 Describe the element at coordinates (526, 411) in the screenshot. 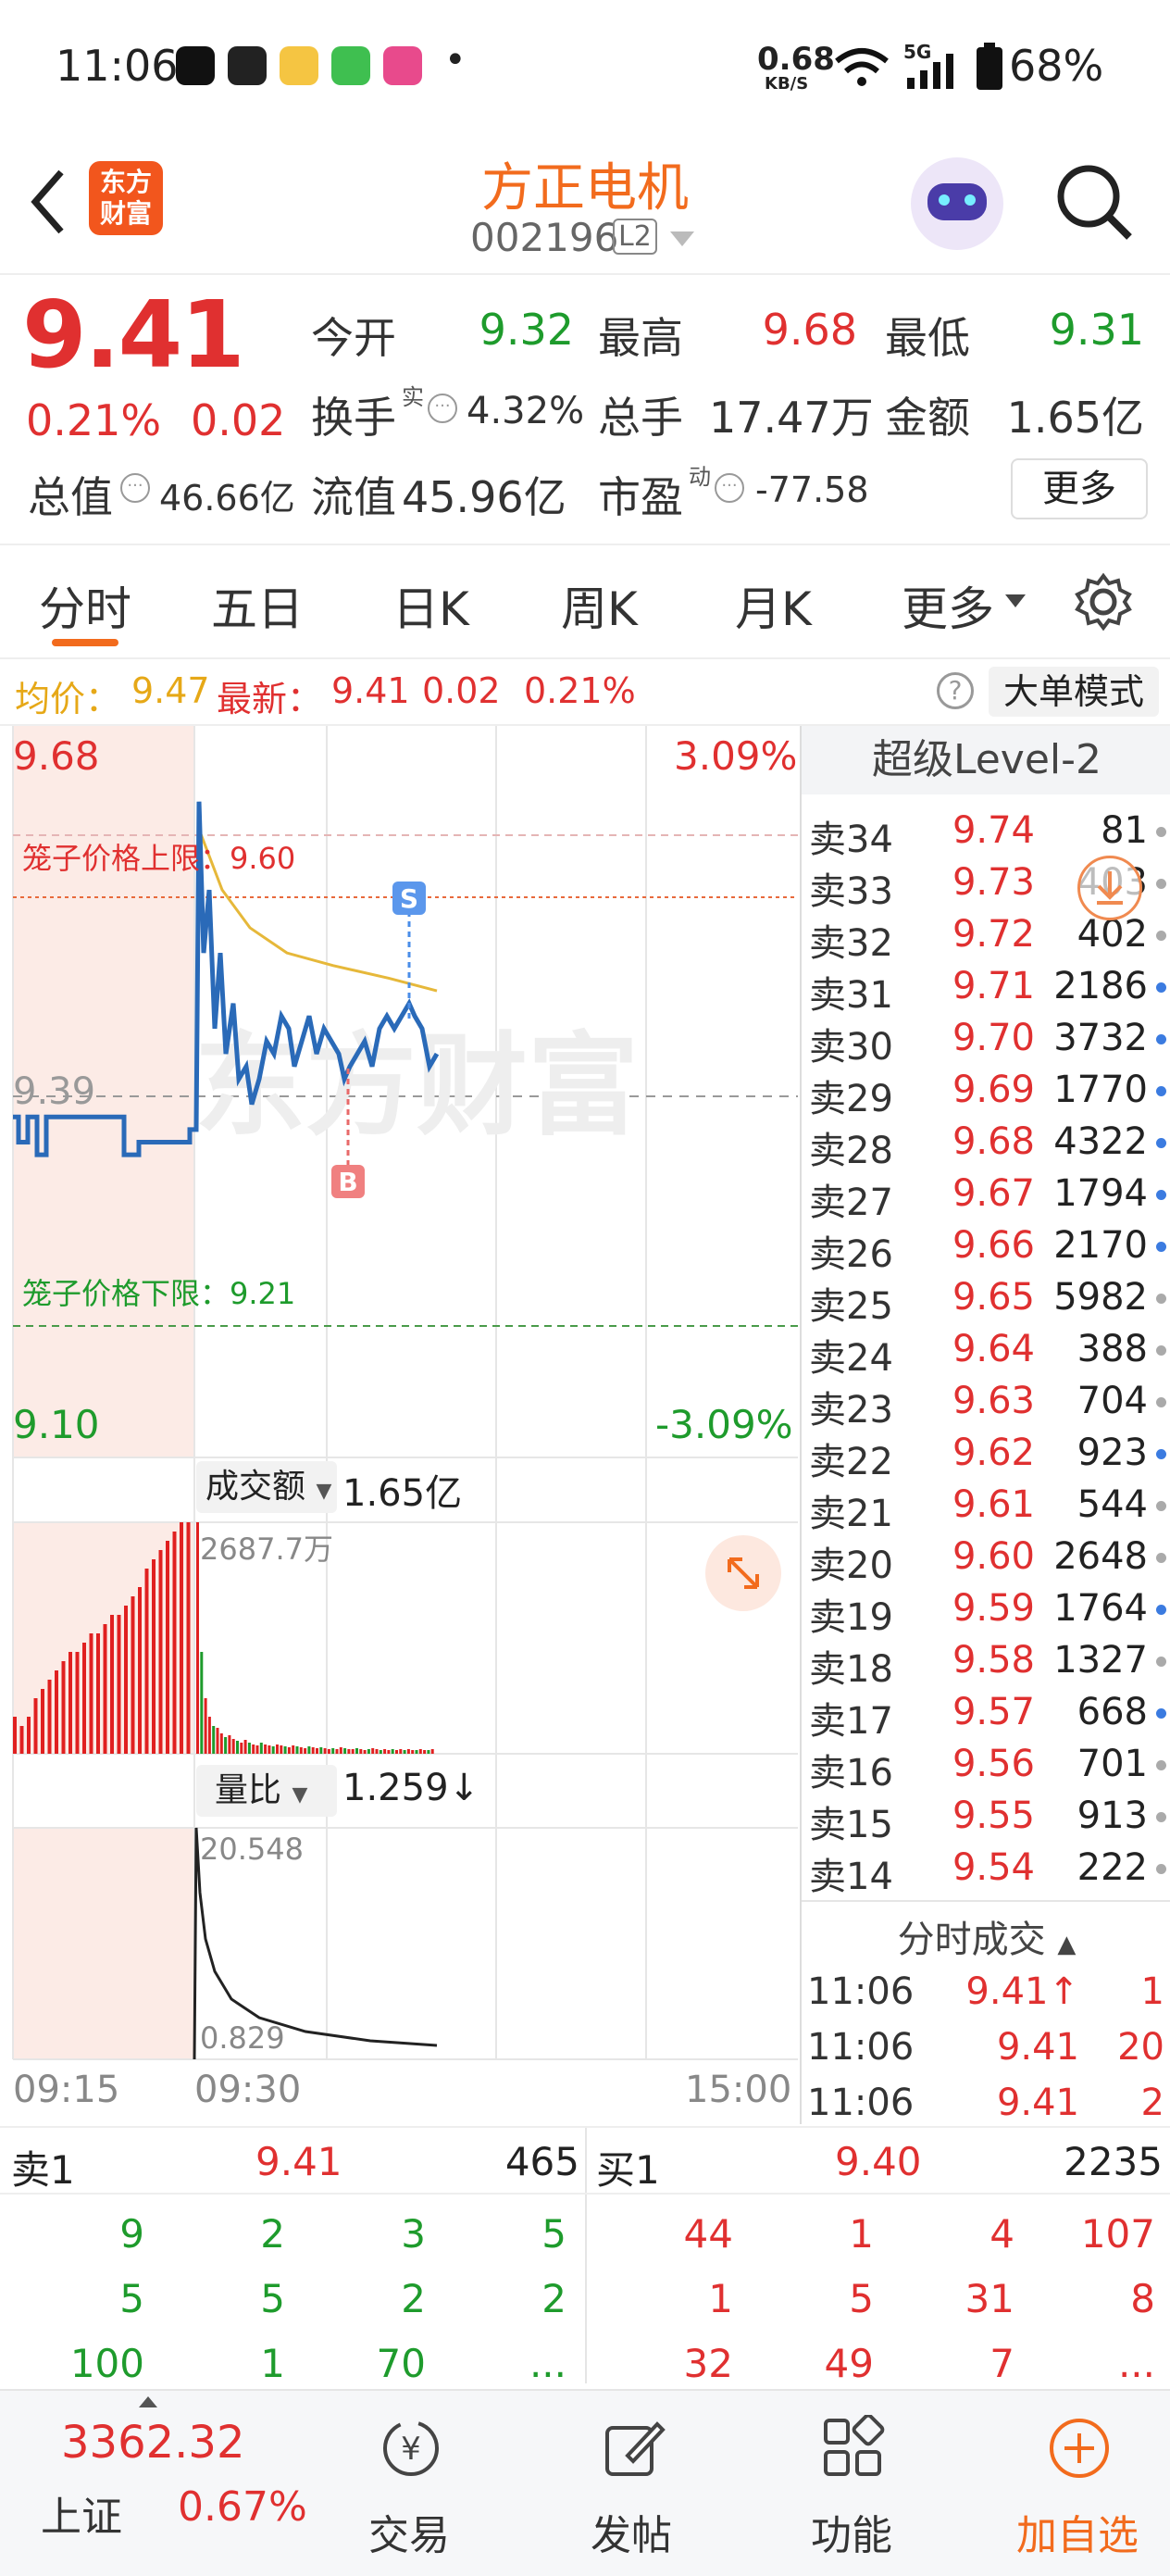

I see `turnover-value: 4.32%` at that location.